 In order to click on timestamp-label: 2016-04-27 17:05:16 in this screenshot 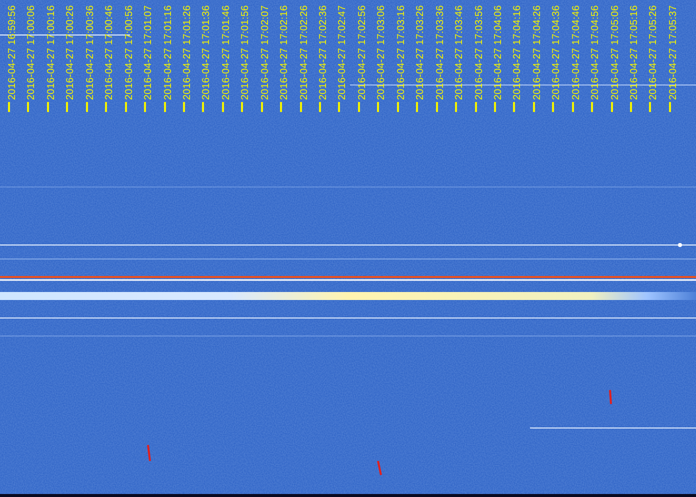, I will do `click(635, 52)`.